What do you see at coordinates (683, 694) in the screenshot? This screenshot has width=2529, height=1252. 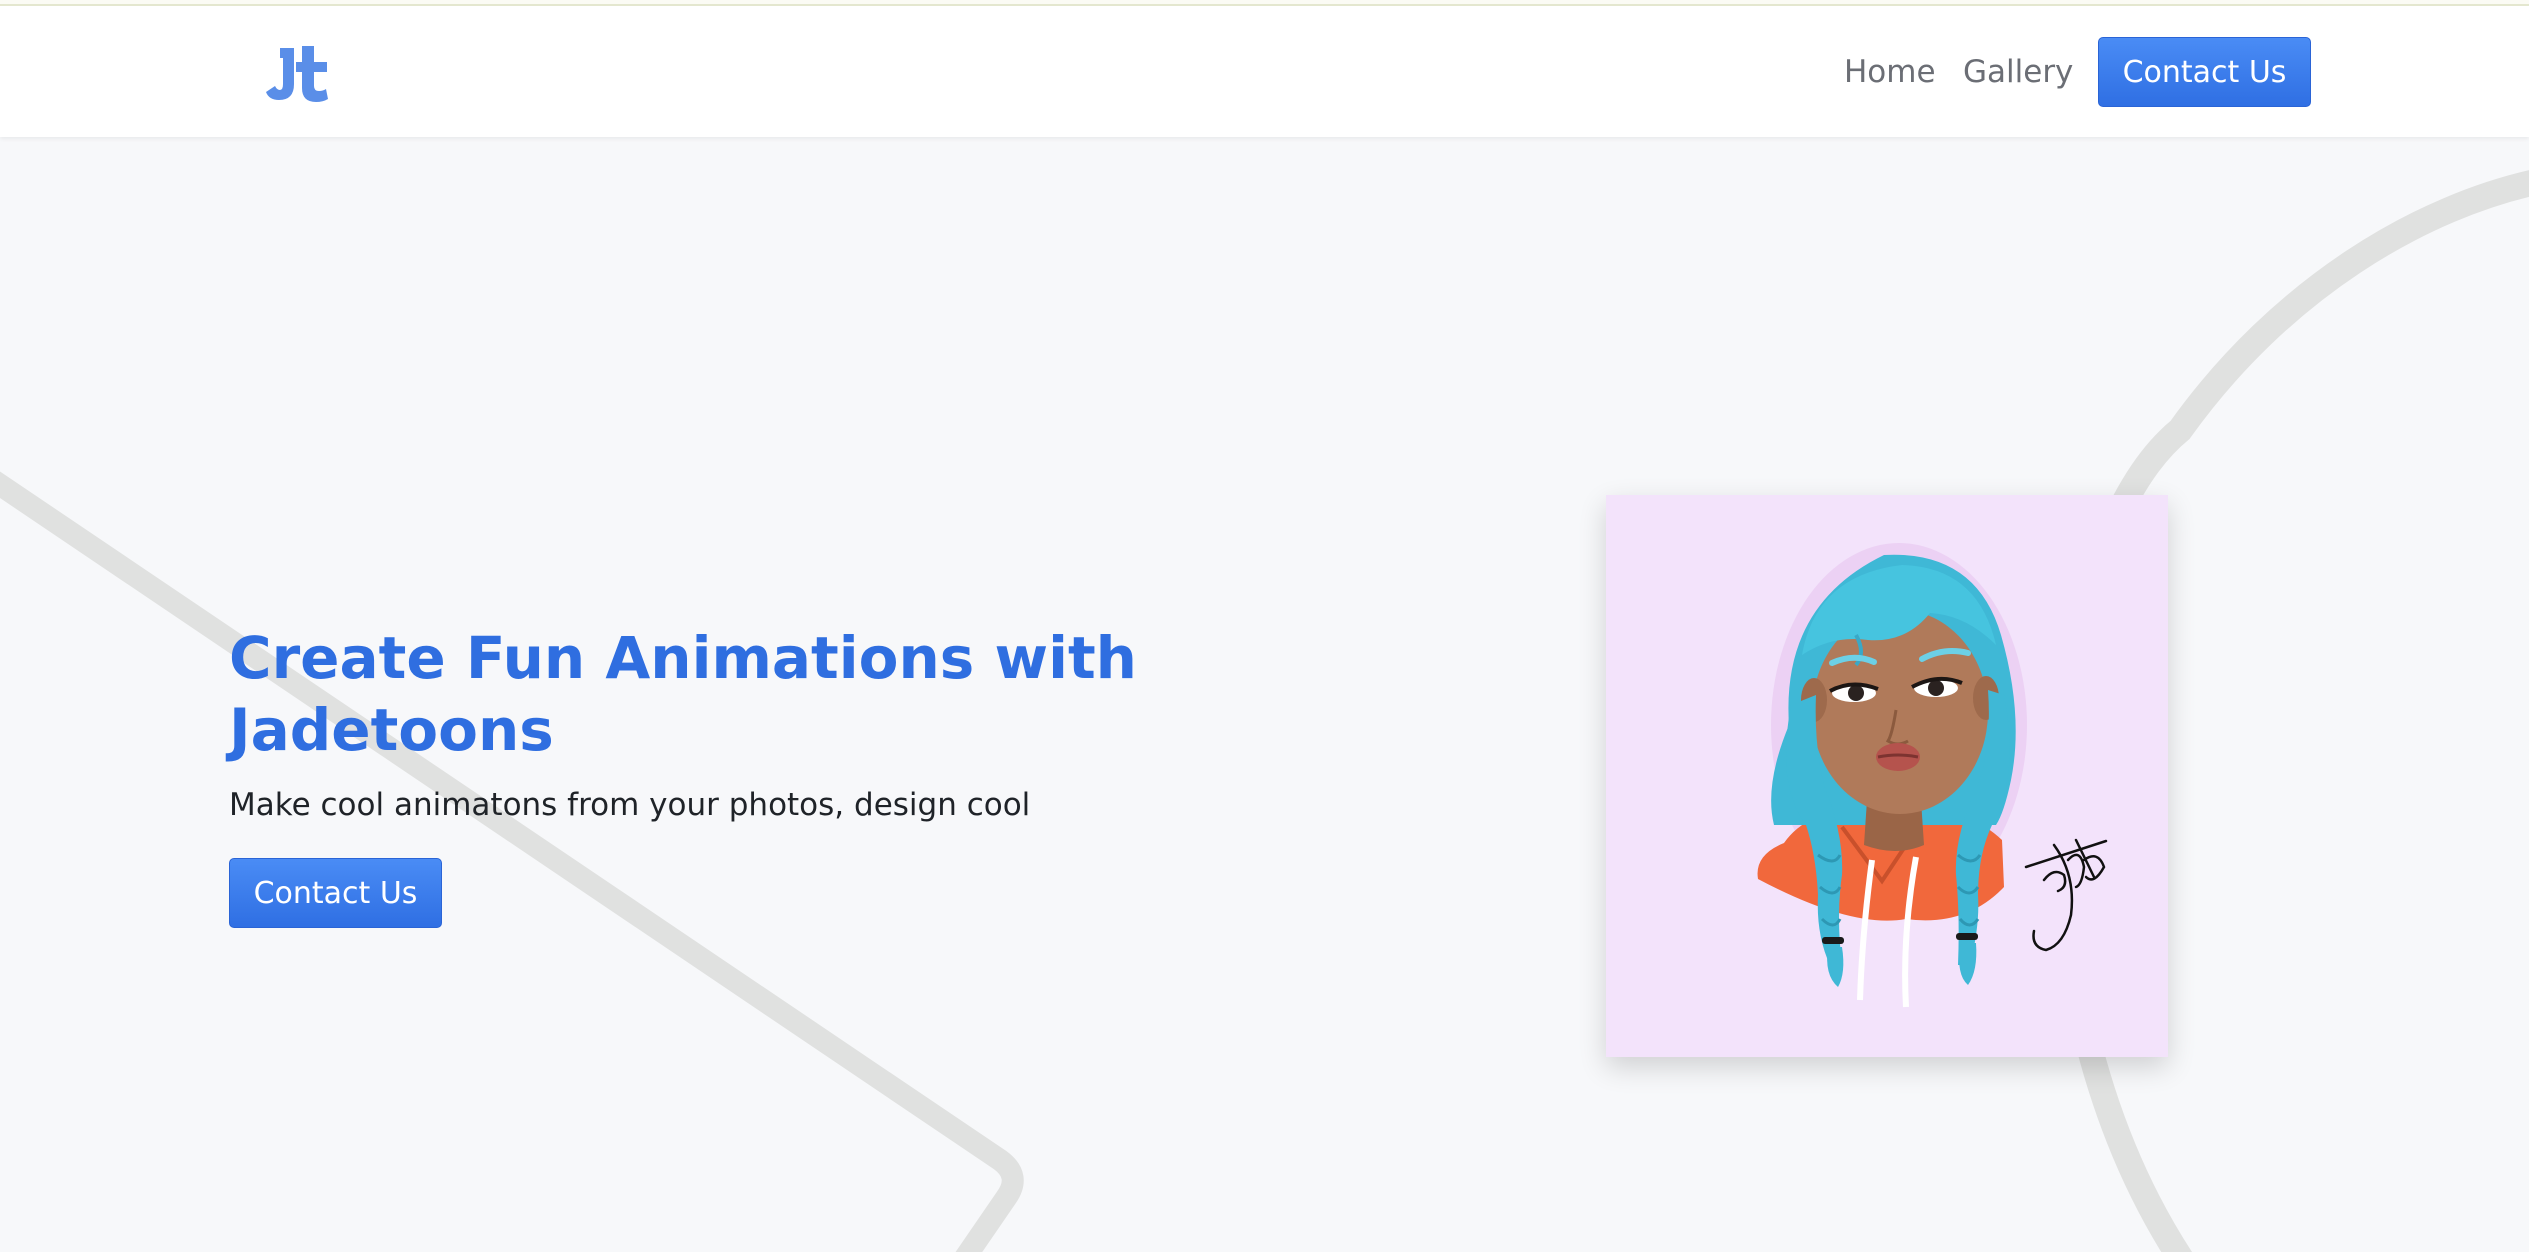 I see `hero-title: Create Fun Animations with Jadetoons` at bounding box center [683, 694].